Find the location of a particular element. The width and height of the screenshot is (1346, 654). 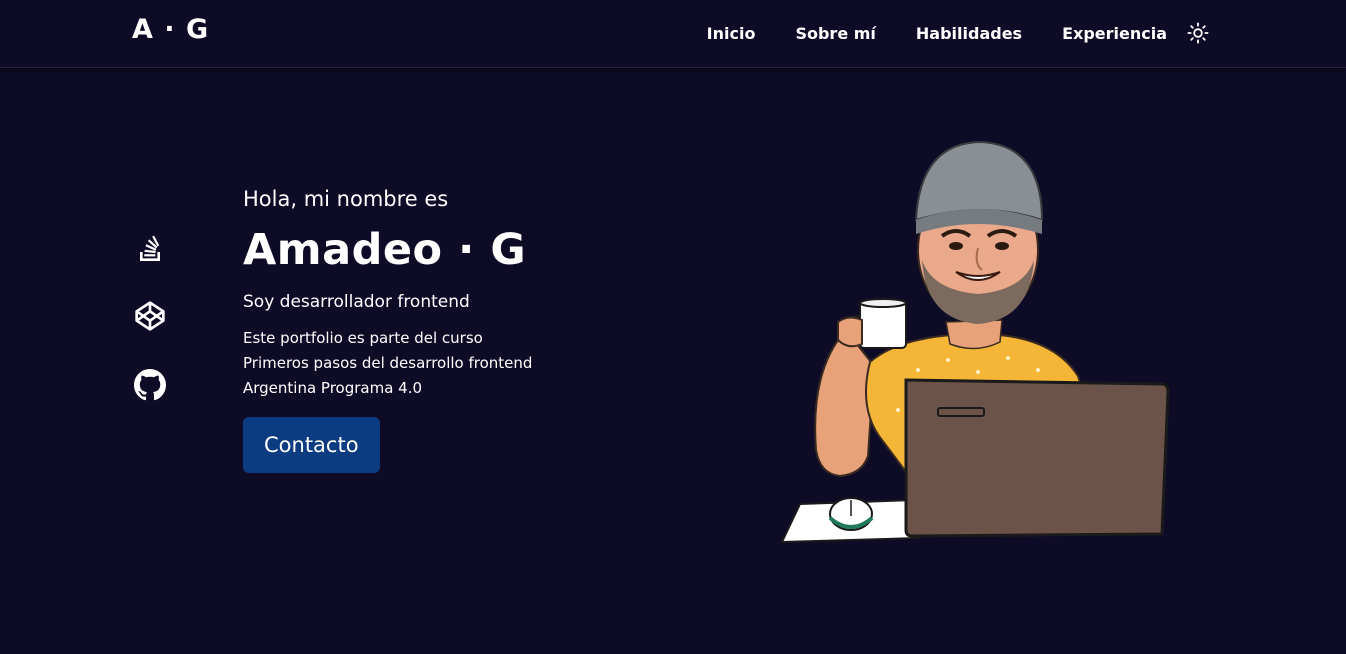

codepen-link is located at coordinates (150, 316).